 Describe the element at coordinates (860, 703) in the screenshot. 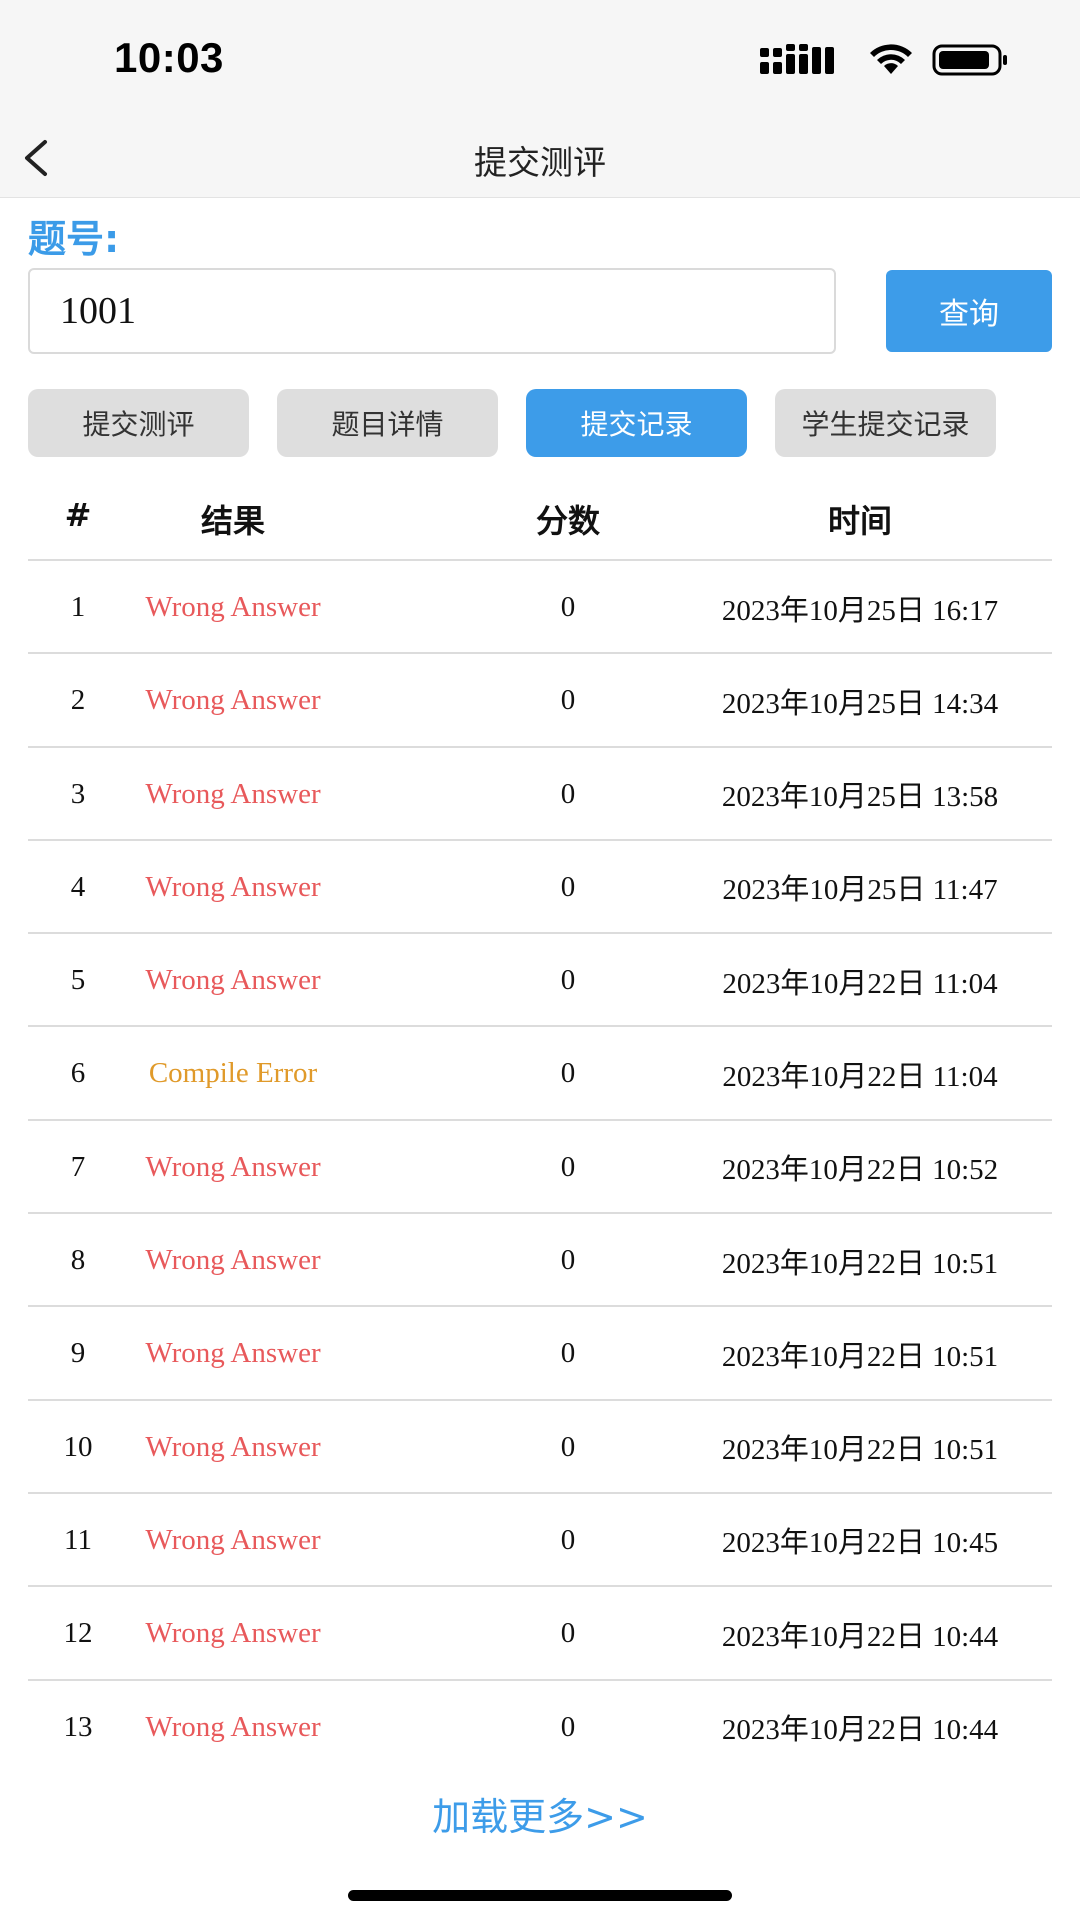

I see `row-time: 2023年10月25日 14:34` at that location.